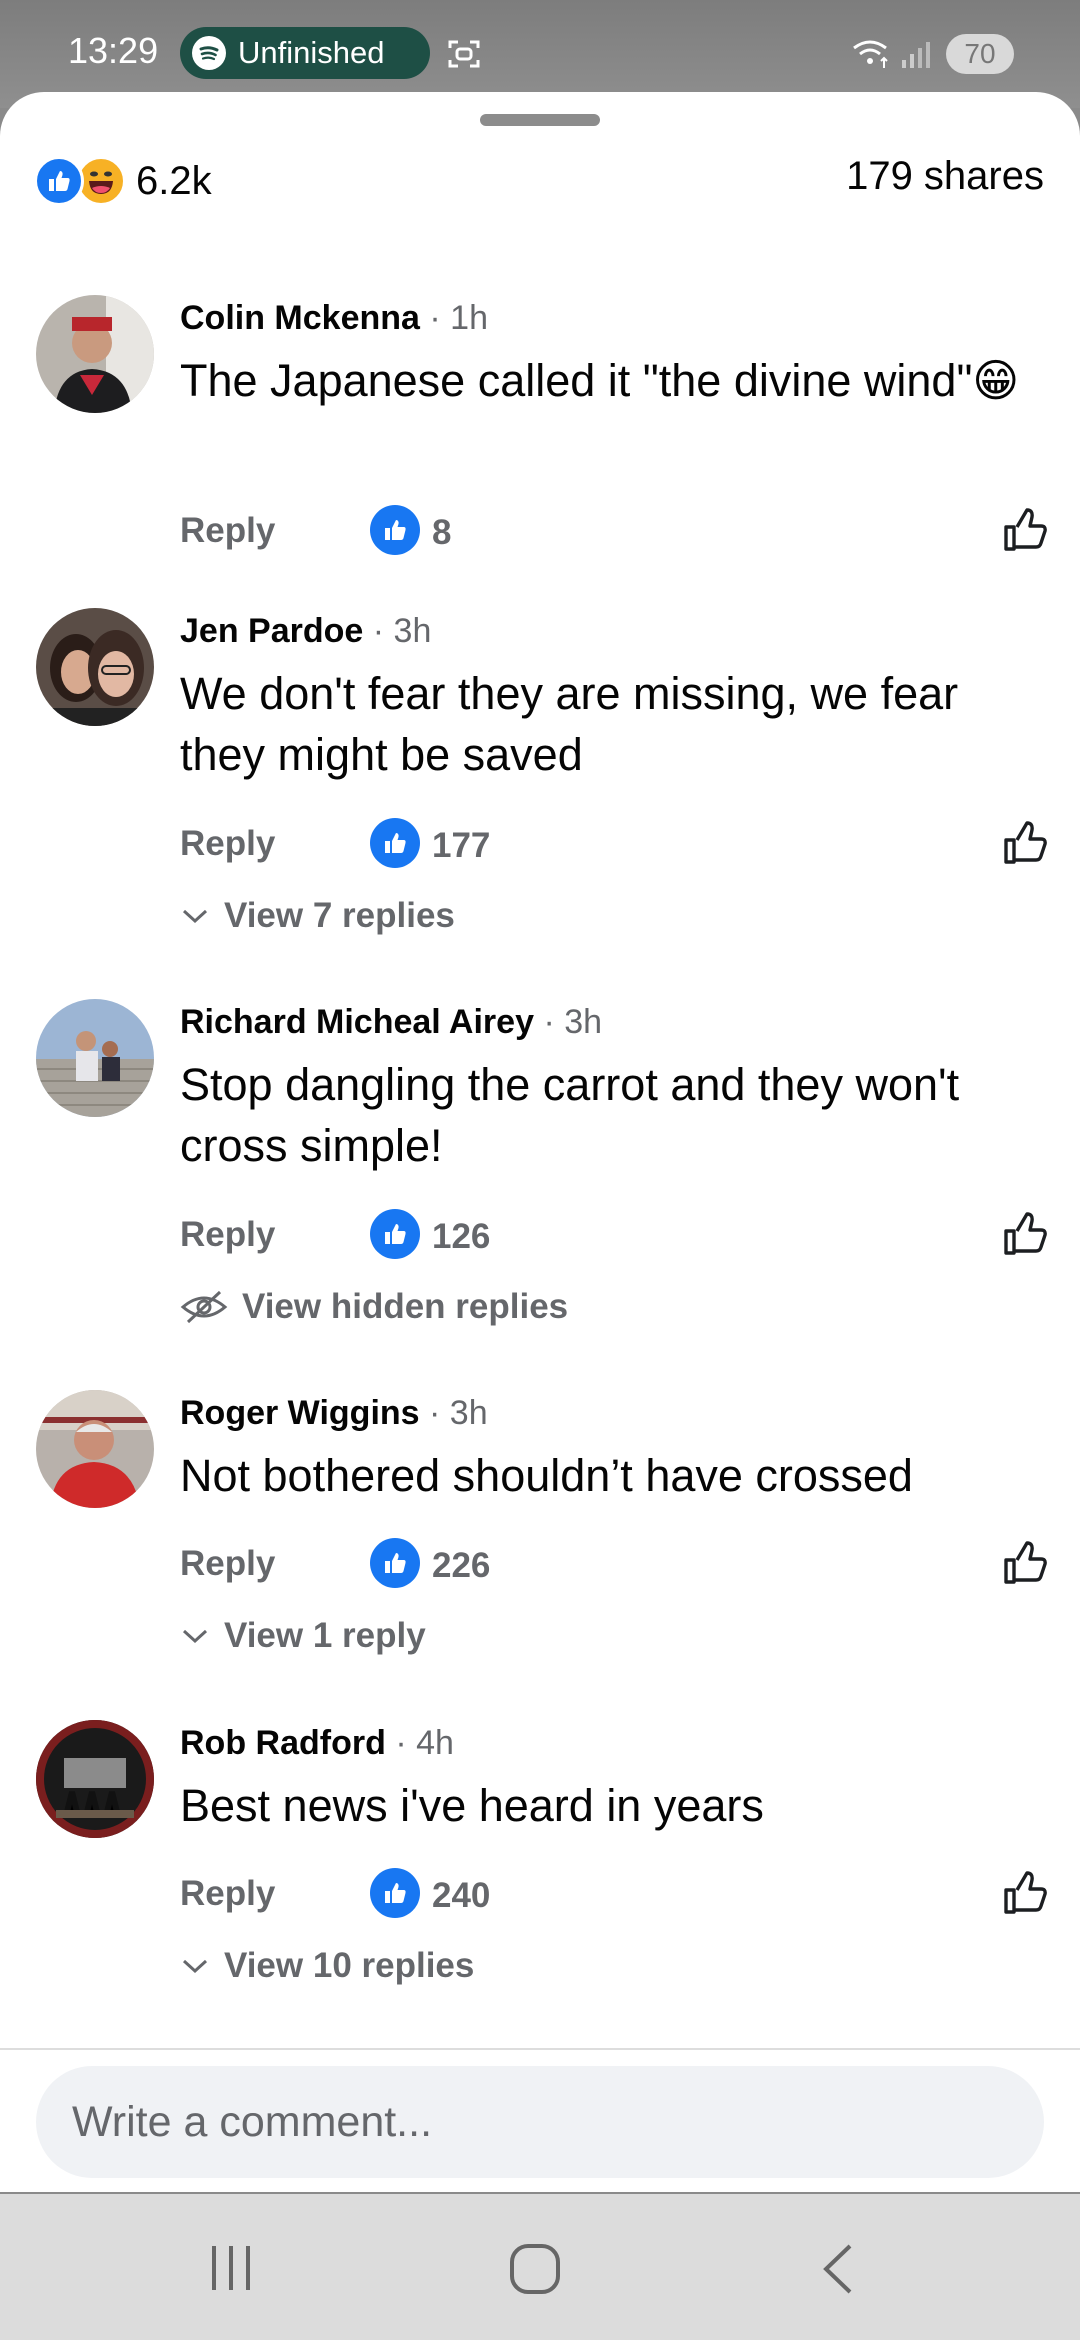 The width and height of the screenshot is (1080, 2340). Describe the element at coordinates (461, 1566) in the screenshot. I see `comment-like-count: 226` at that location.